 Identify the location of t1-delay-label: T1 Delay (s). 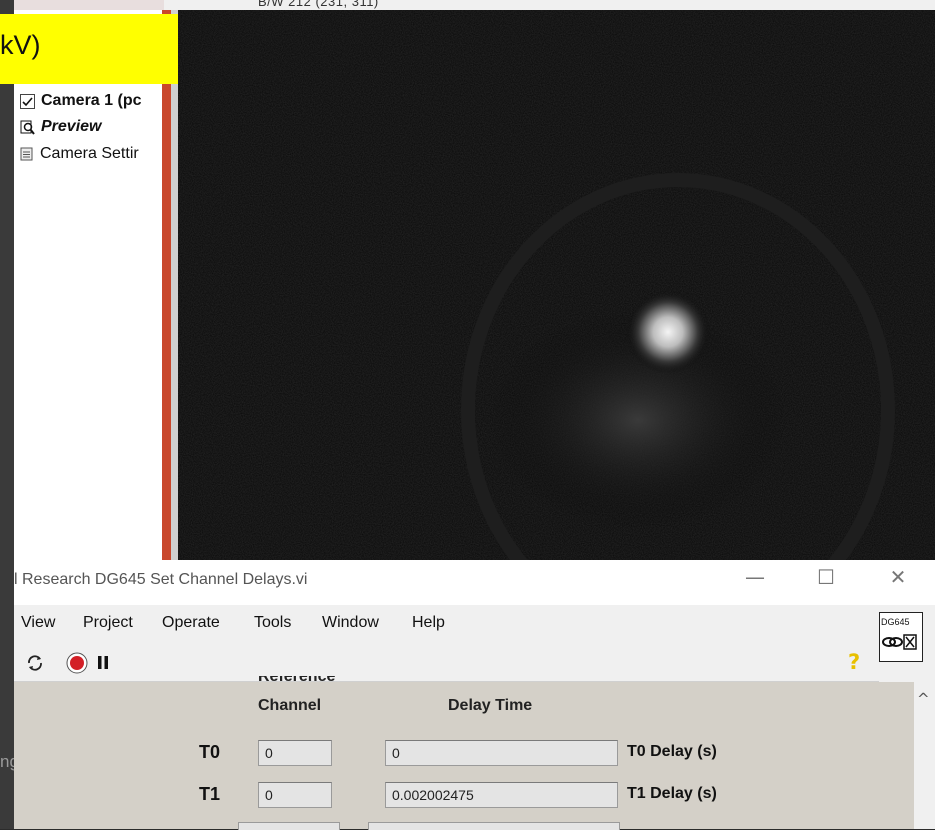
(672, 793).